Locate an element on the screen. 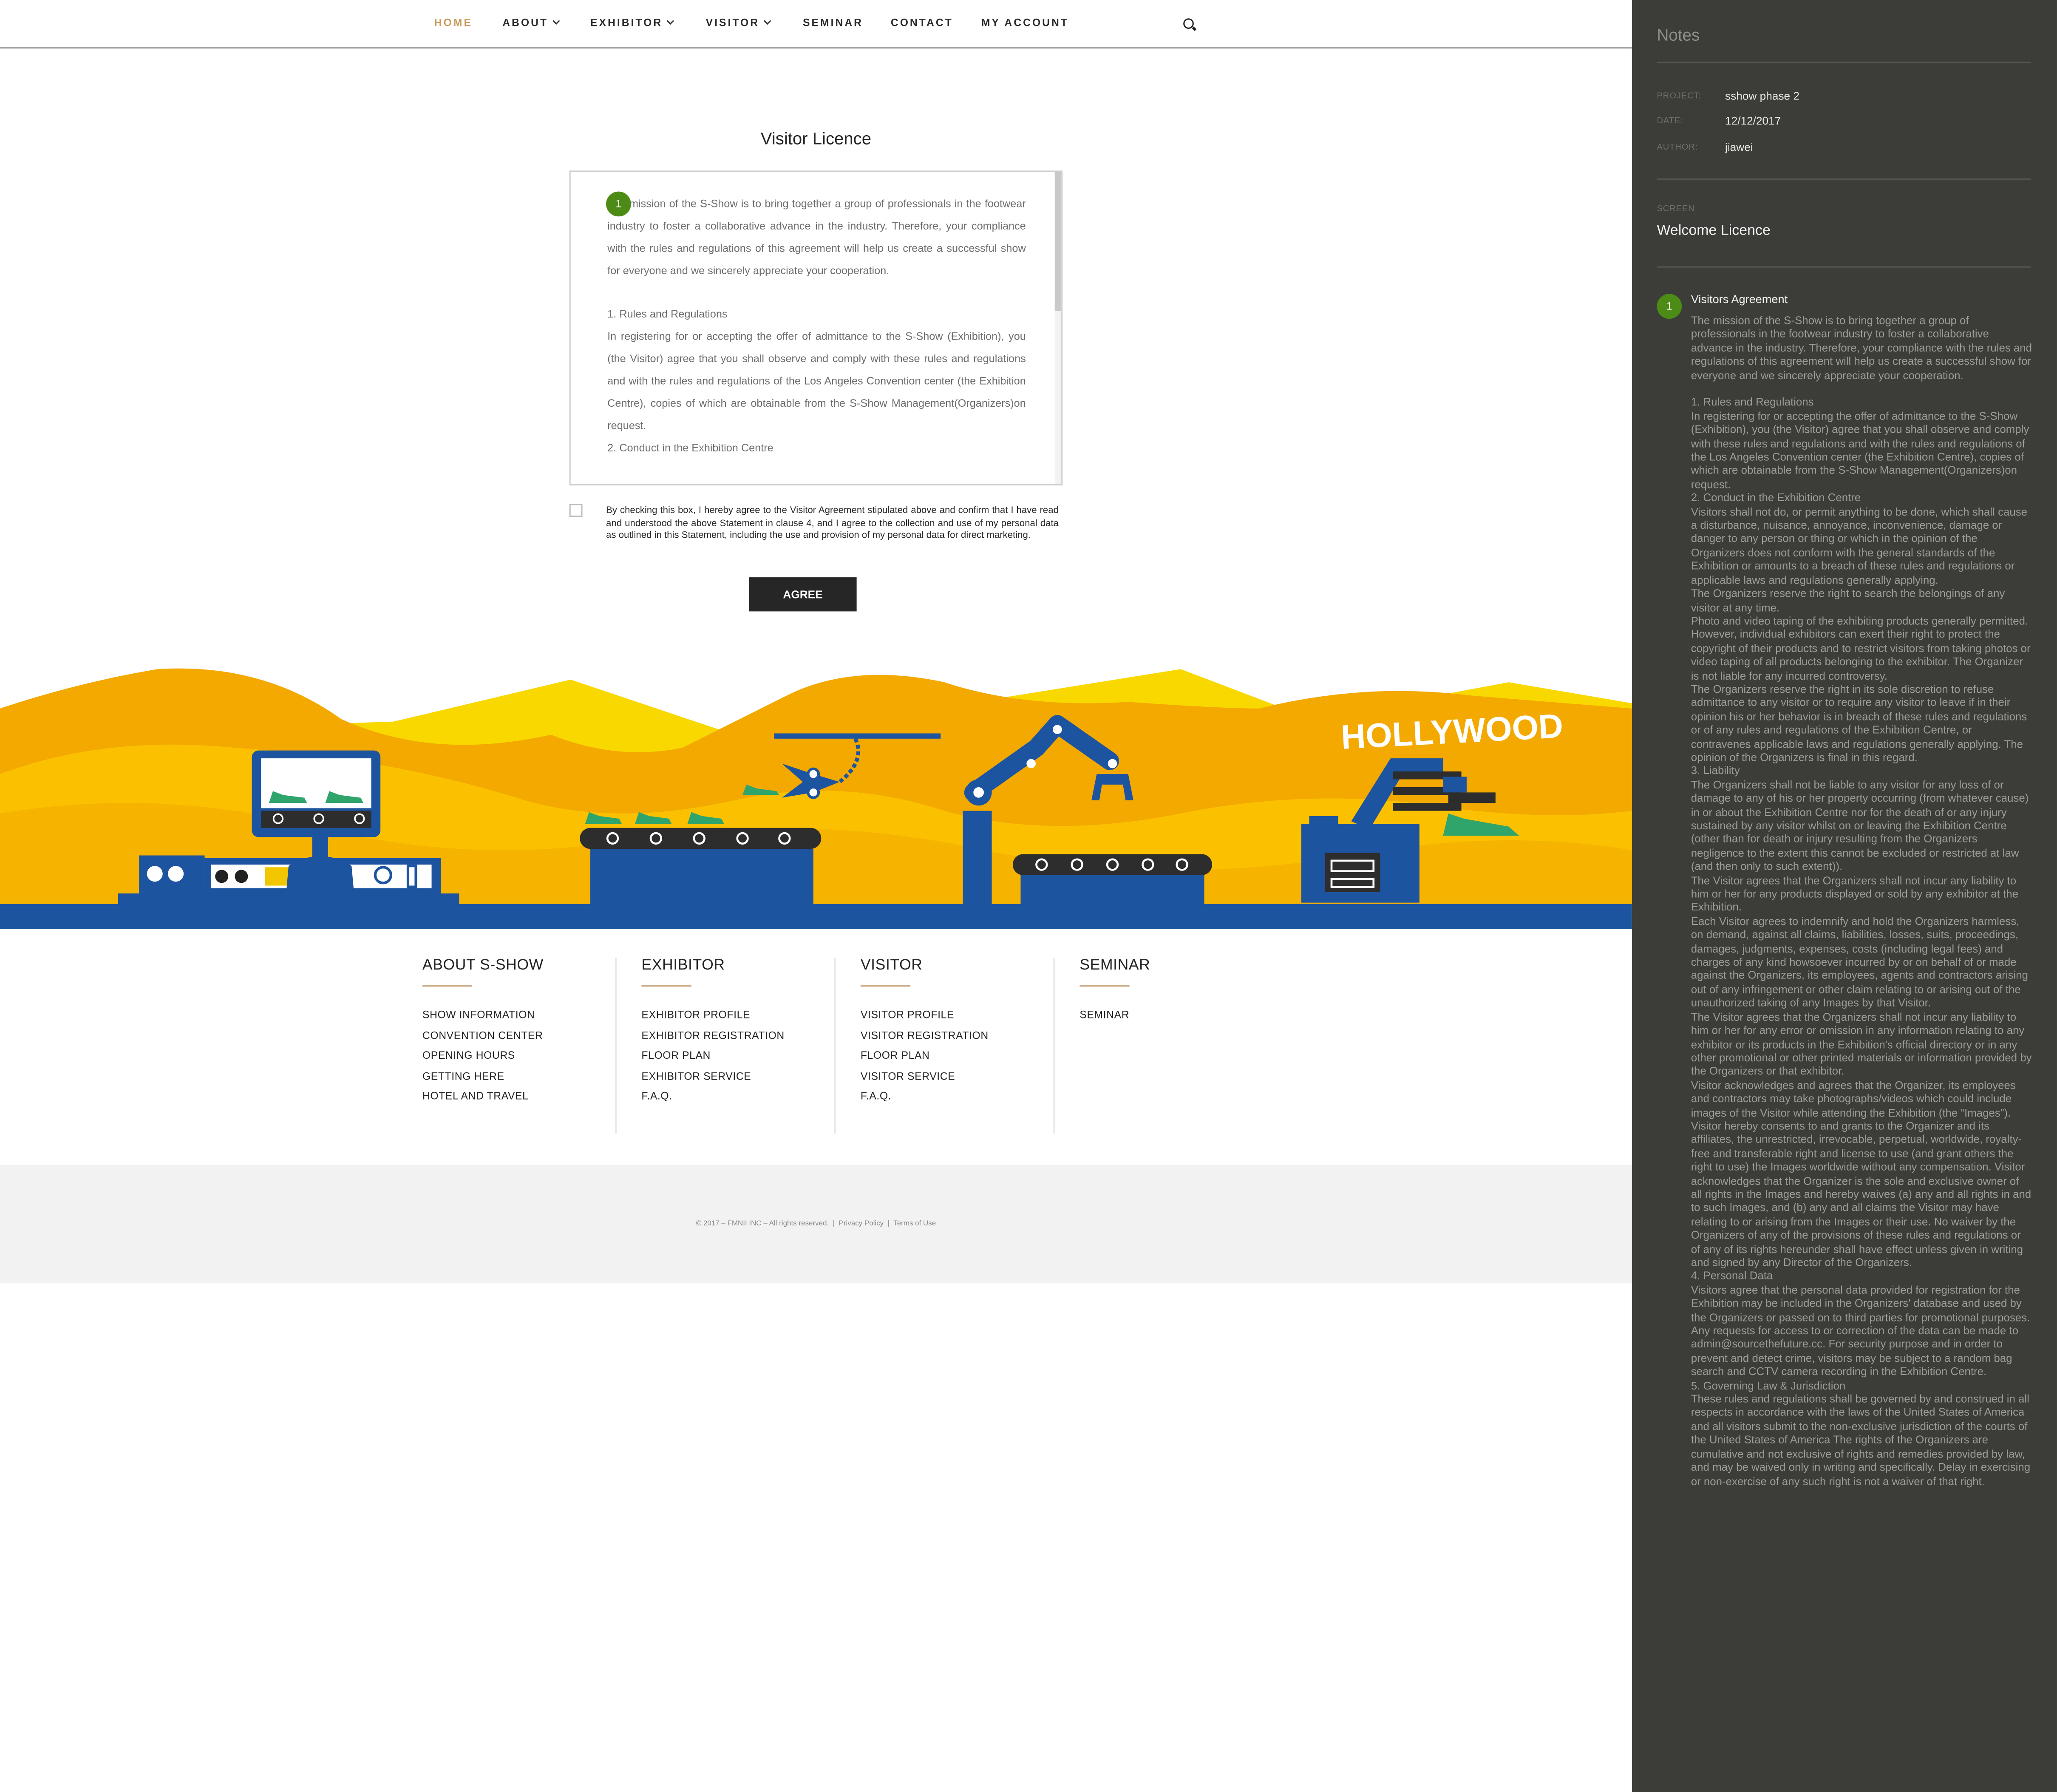 The image size is (2057, 1792). footer-link: EXHIBITOR REGISTRATION is located at coordinates (733, 1035).